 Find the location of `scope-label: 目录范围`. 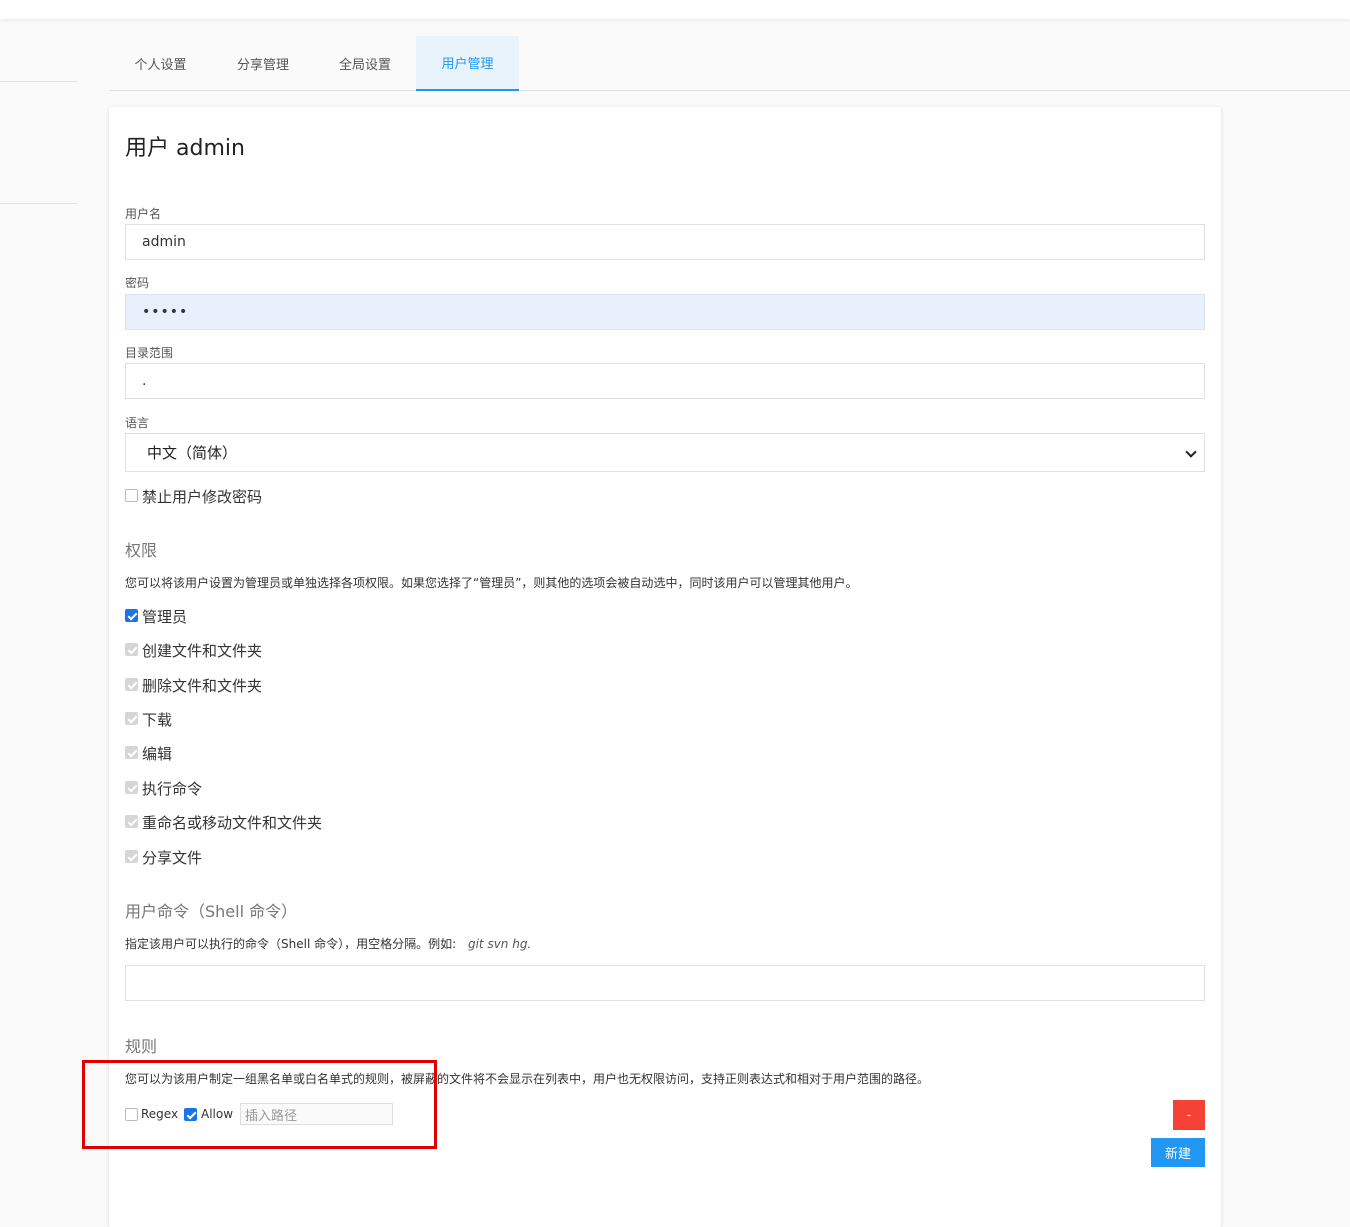

scope-label: 目录范围 is located at coordinates (149, 353).